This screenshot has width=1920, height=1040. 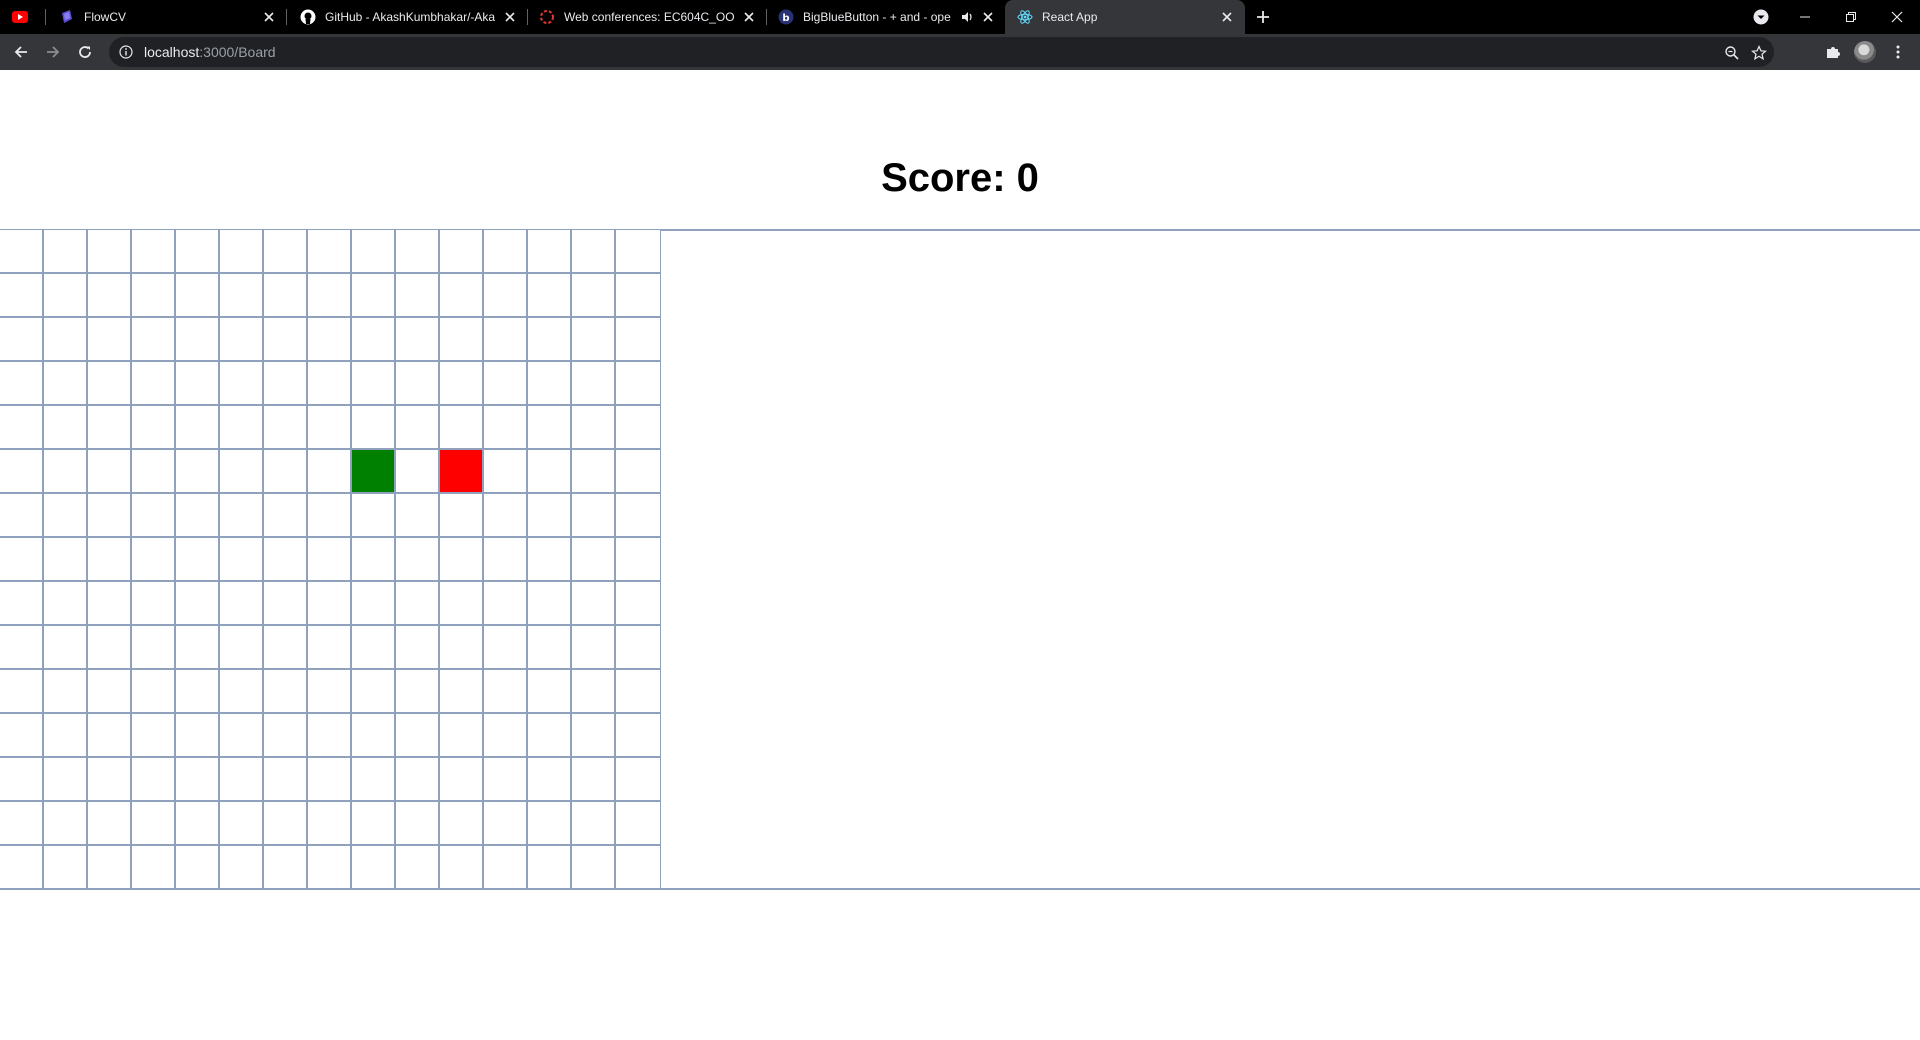 I want to click on tab-title: React App, so click(x=1070, y=17).